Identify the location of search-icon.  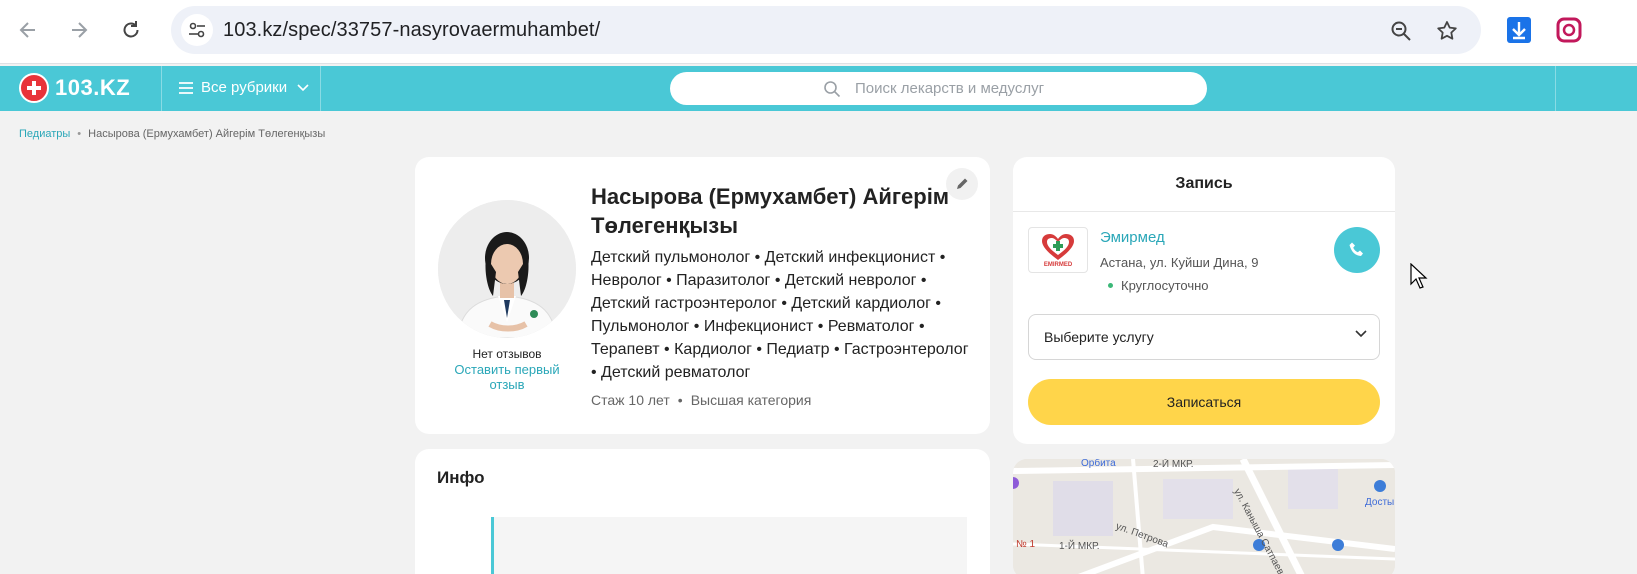
(832, 89).